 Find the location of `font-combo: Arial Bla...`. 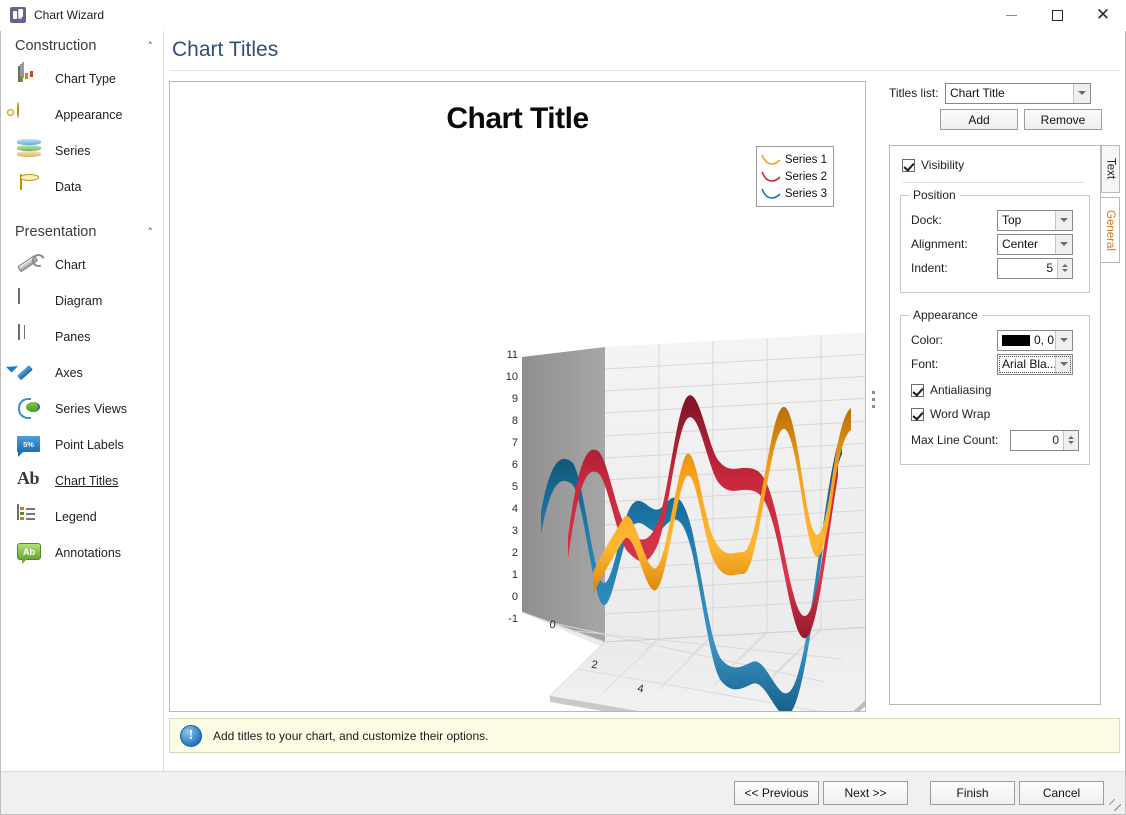

font-combo: Arial Bla... is located at coordinates (1035, 364).